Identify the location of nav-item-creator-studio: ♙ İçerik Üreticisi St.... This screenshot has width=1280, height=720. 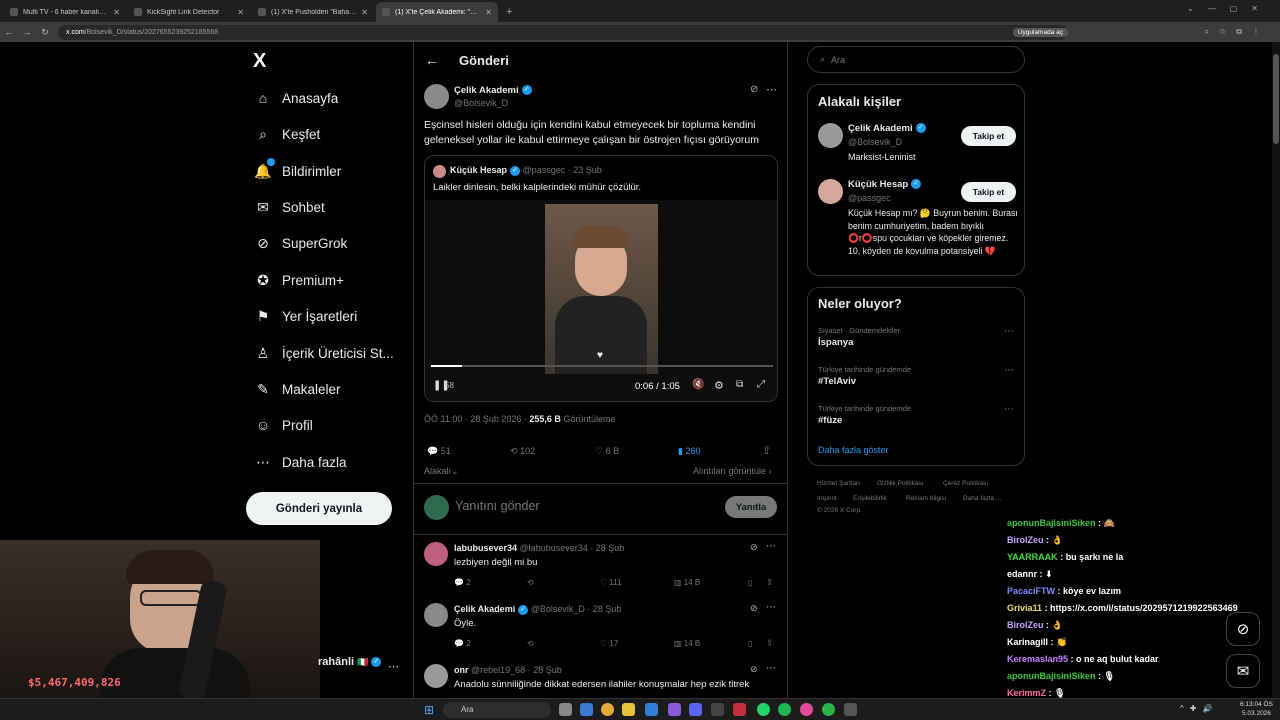
(324, 353).